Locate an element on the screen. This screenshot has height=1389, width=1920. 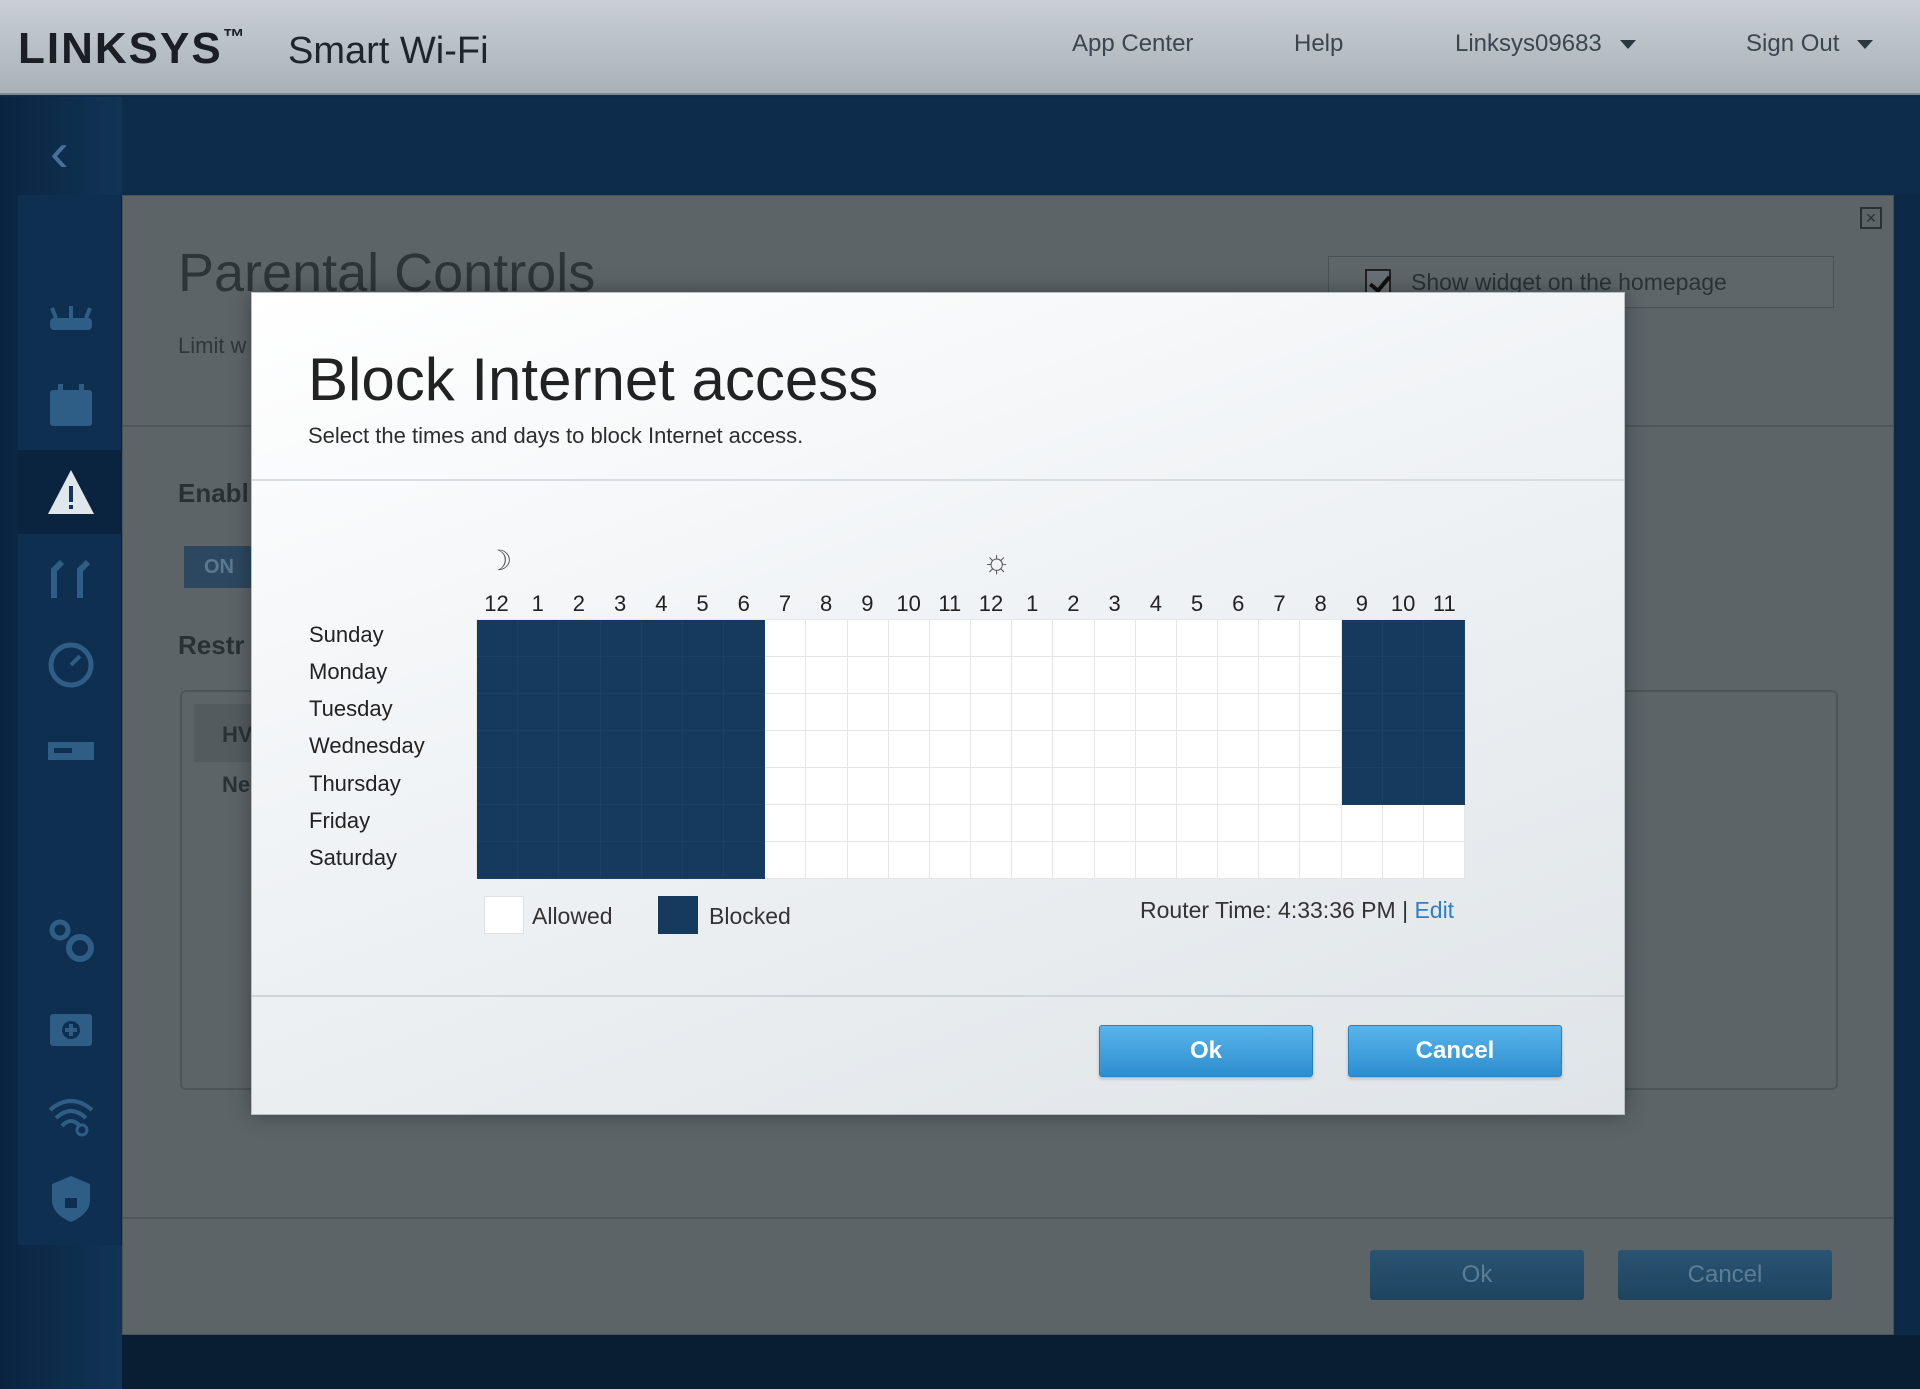
security-icon is located at coordinates (71, 1199).